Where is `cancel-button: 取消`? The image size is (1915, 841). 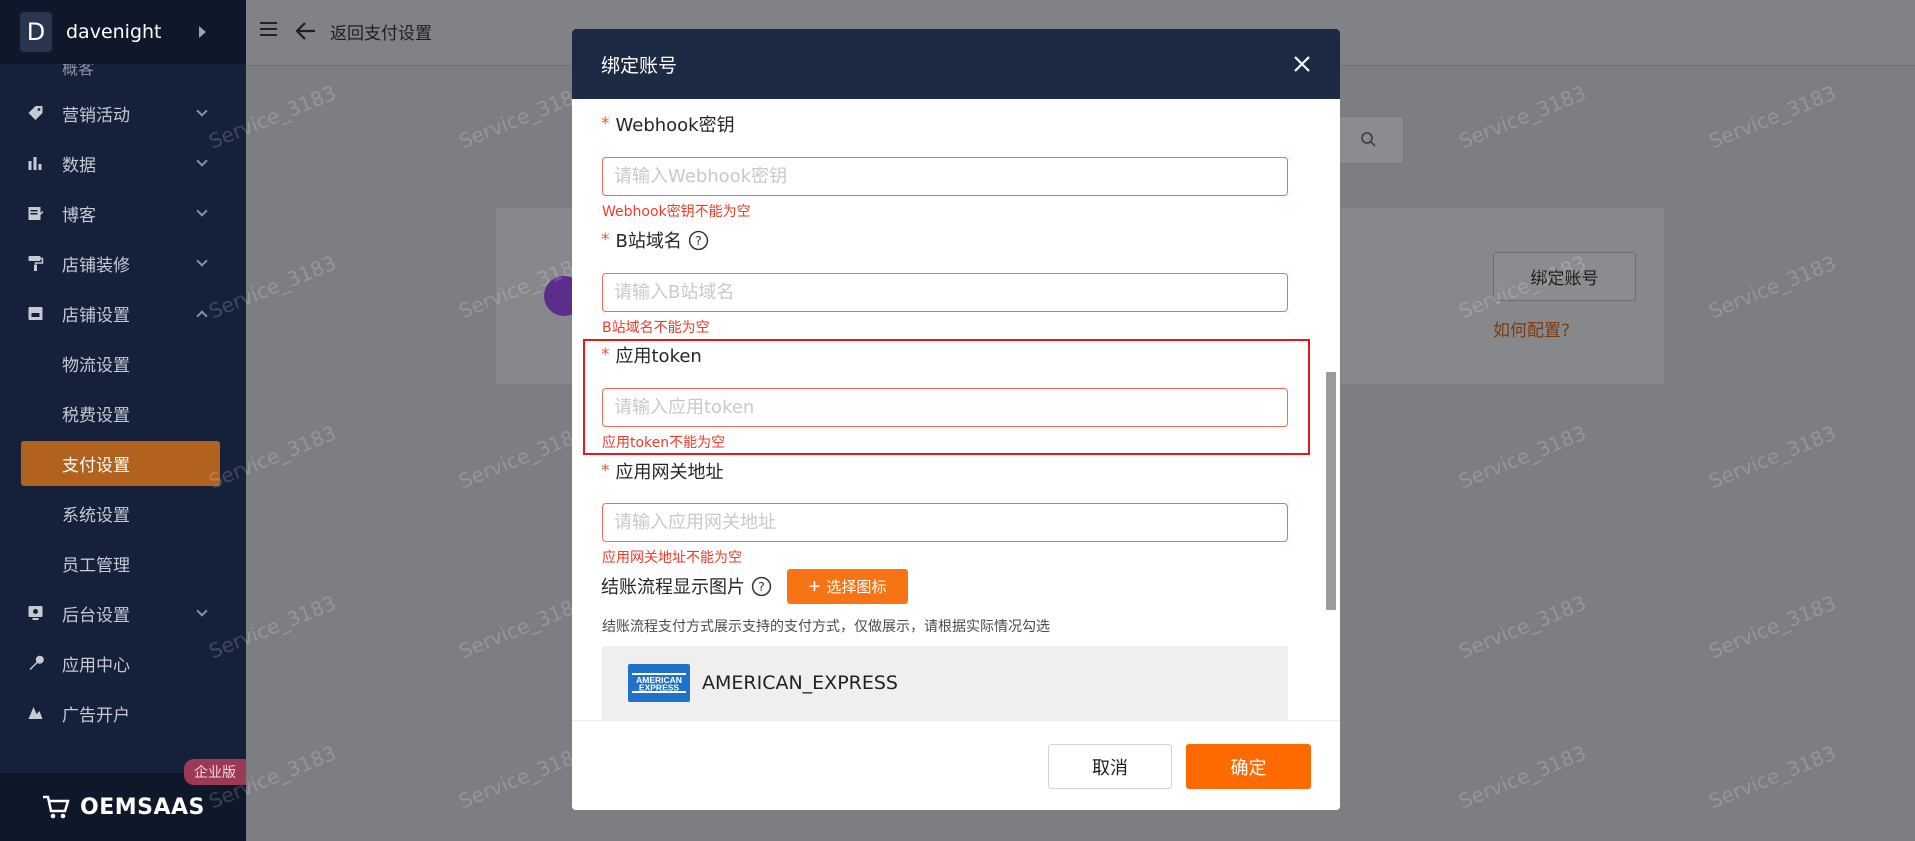
cancel-button: 取消 is located at coordinates (1110, 766).